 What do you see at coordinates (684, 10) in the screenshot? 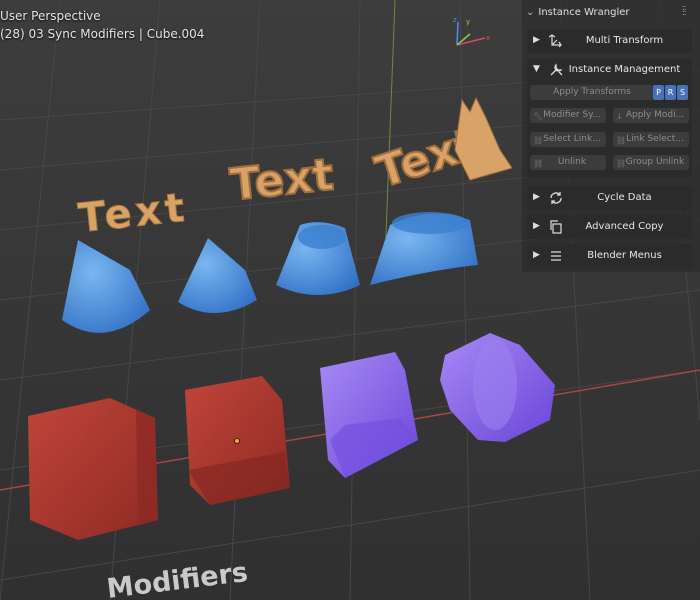
I see `drag-handle-icon: ::::` at bounding box center [684, 10].